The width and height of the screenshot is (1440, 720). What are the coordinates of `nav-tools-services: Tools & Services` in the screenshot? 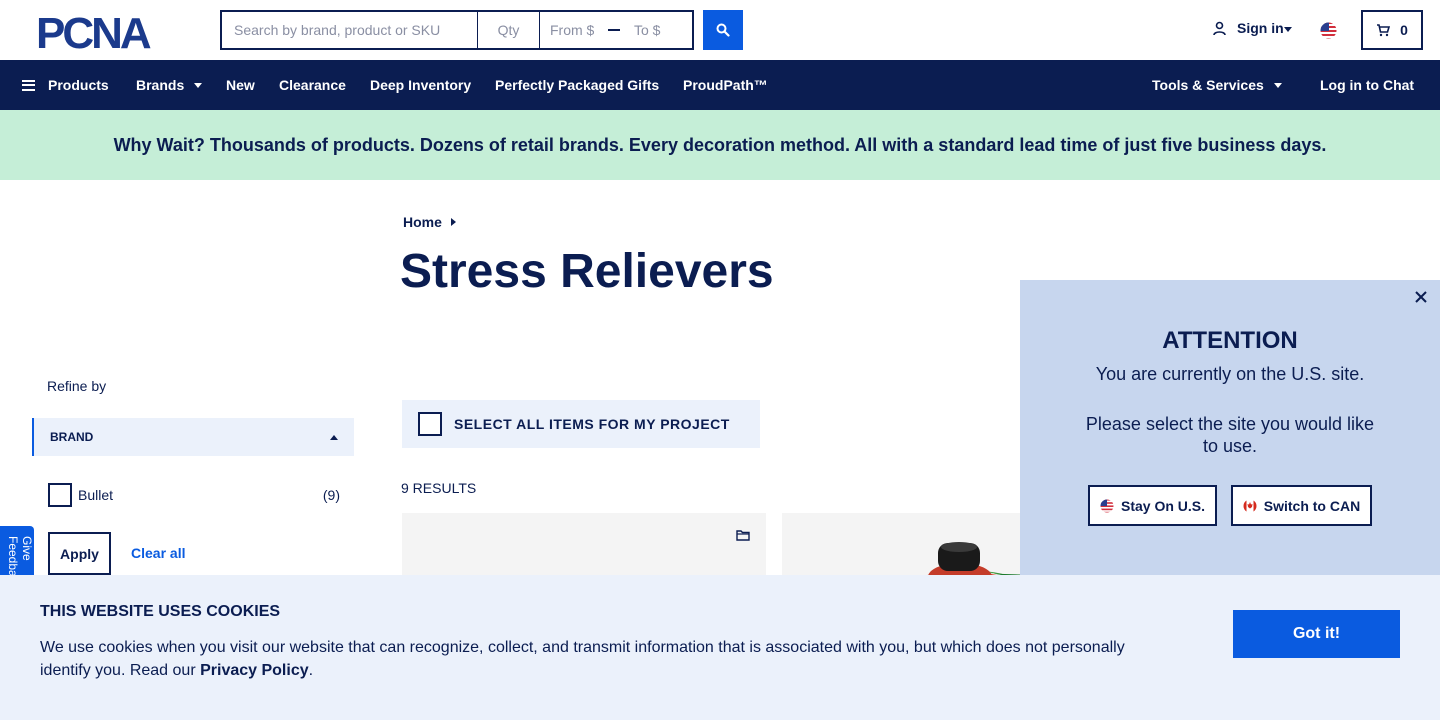 It's located at (1217, 85).